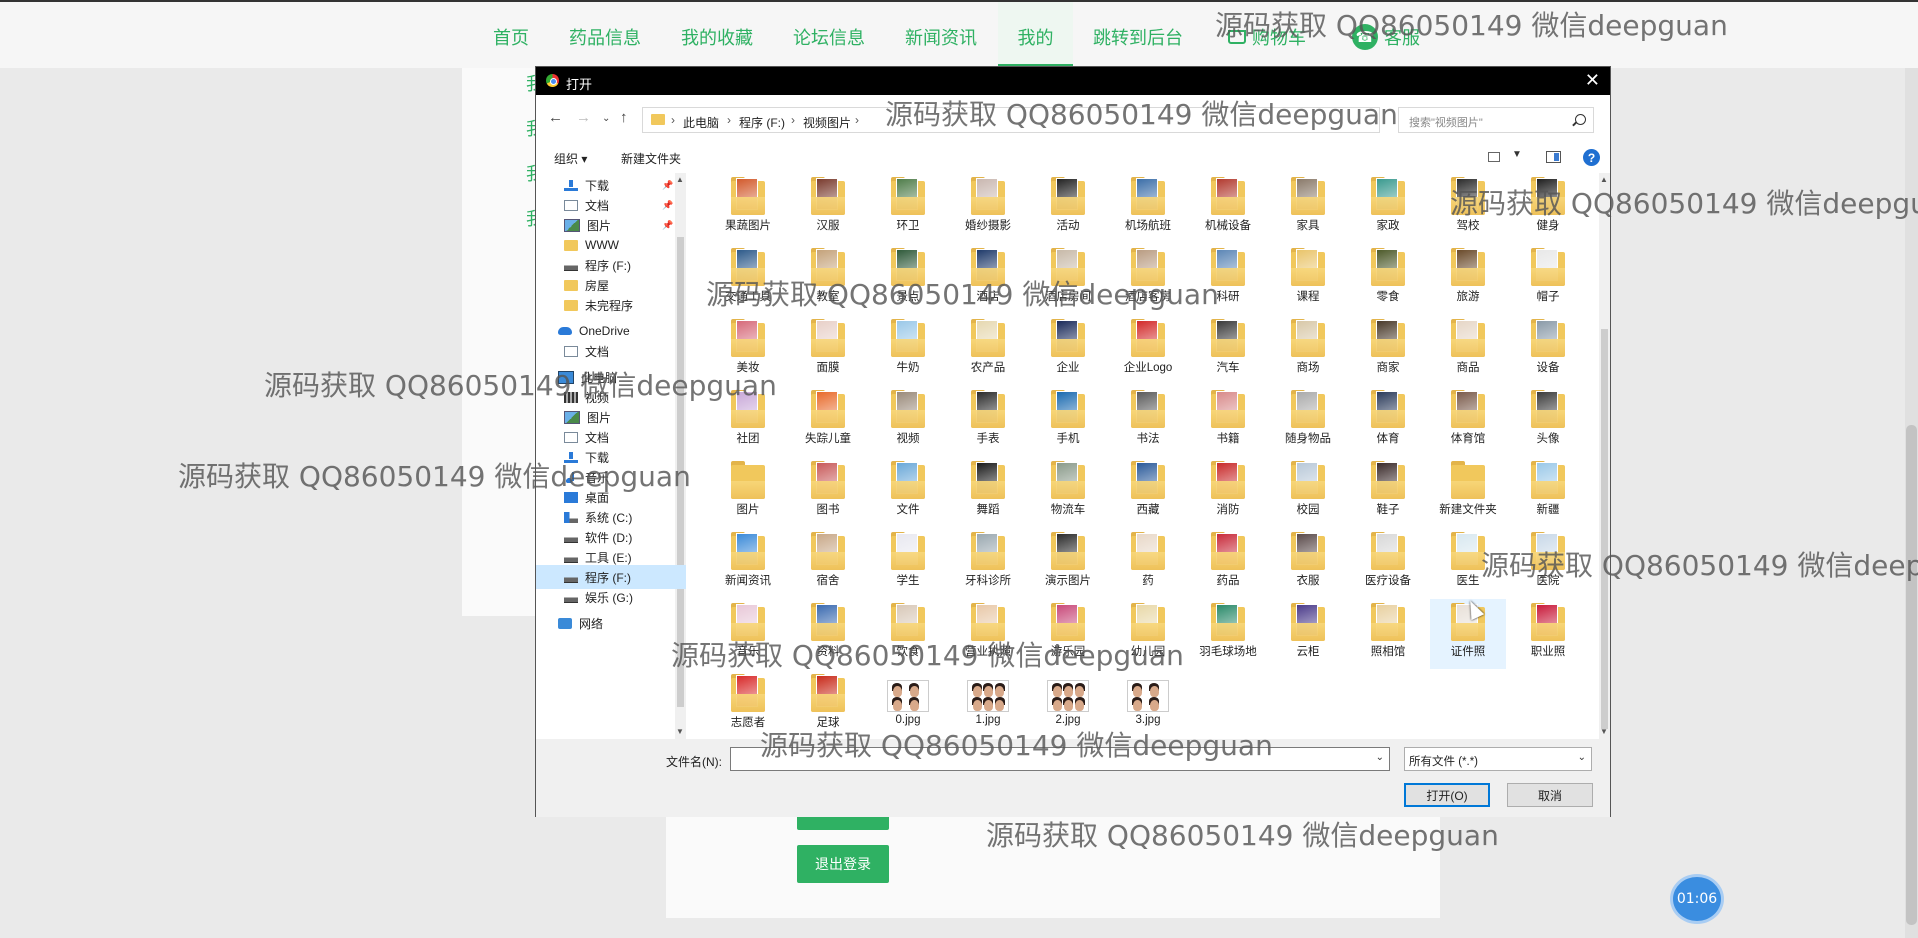 The height and width of the screenshot is (938, 1918). What do you see at coordinates (1068, 492) in the screenshot?
I see `folder-item: 物流车` at bounding box center [1068, 492].